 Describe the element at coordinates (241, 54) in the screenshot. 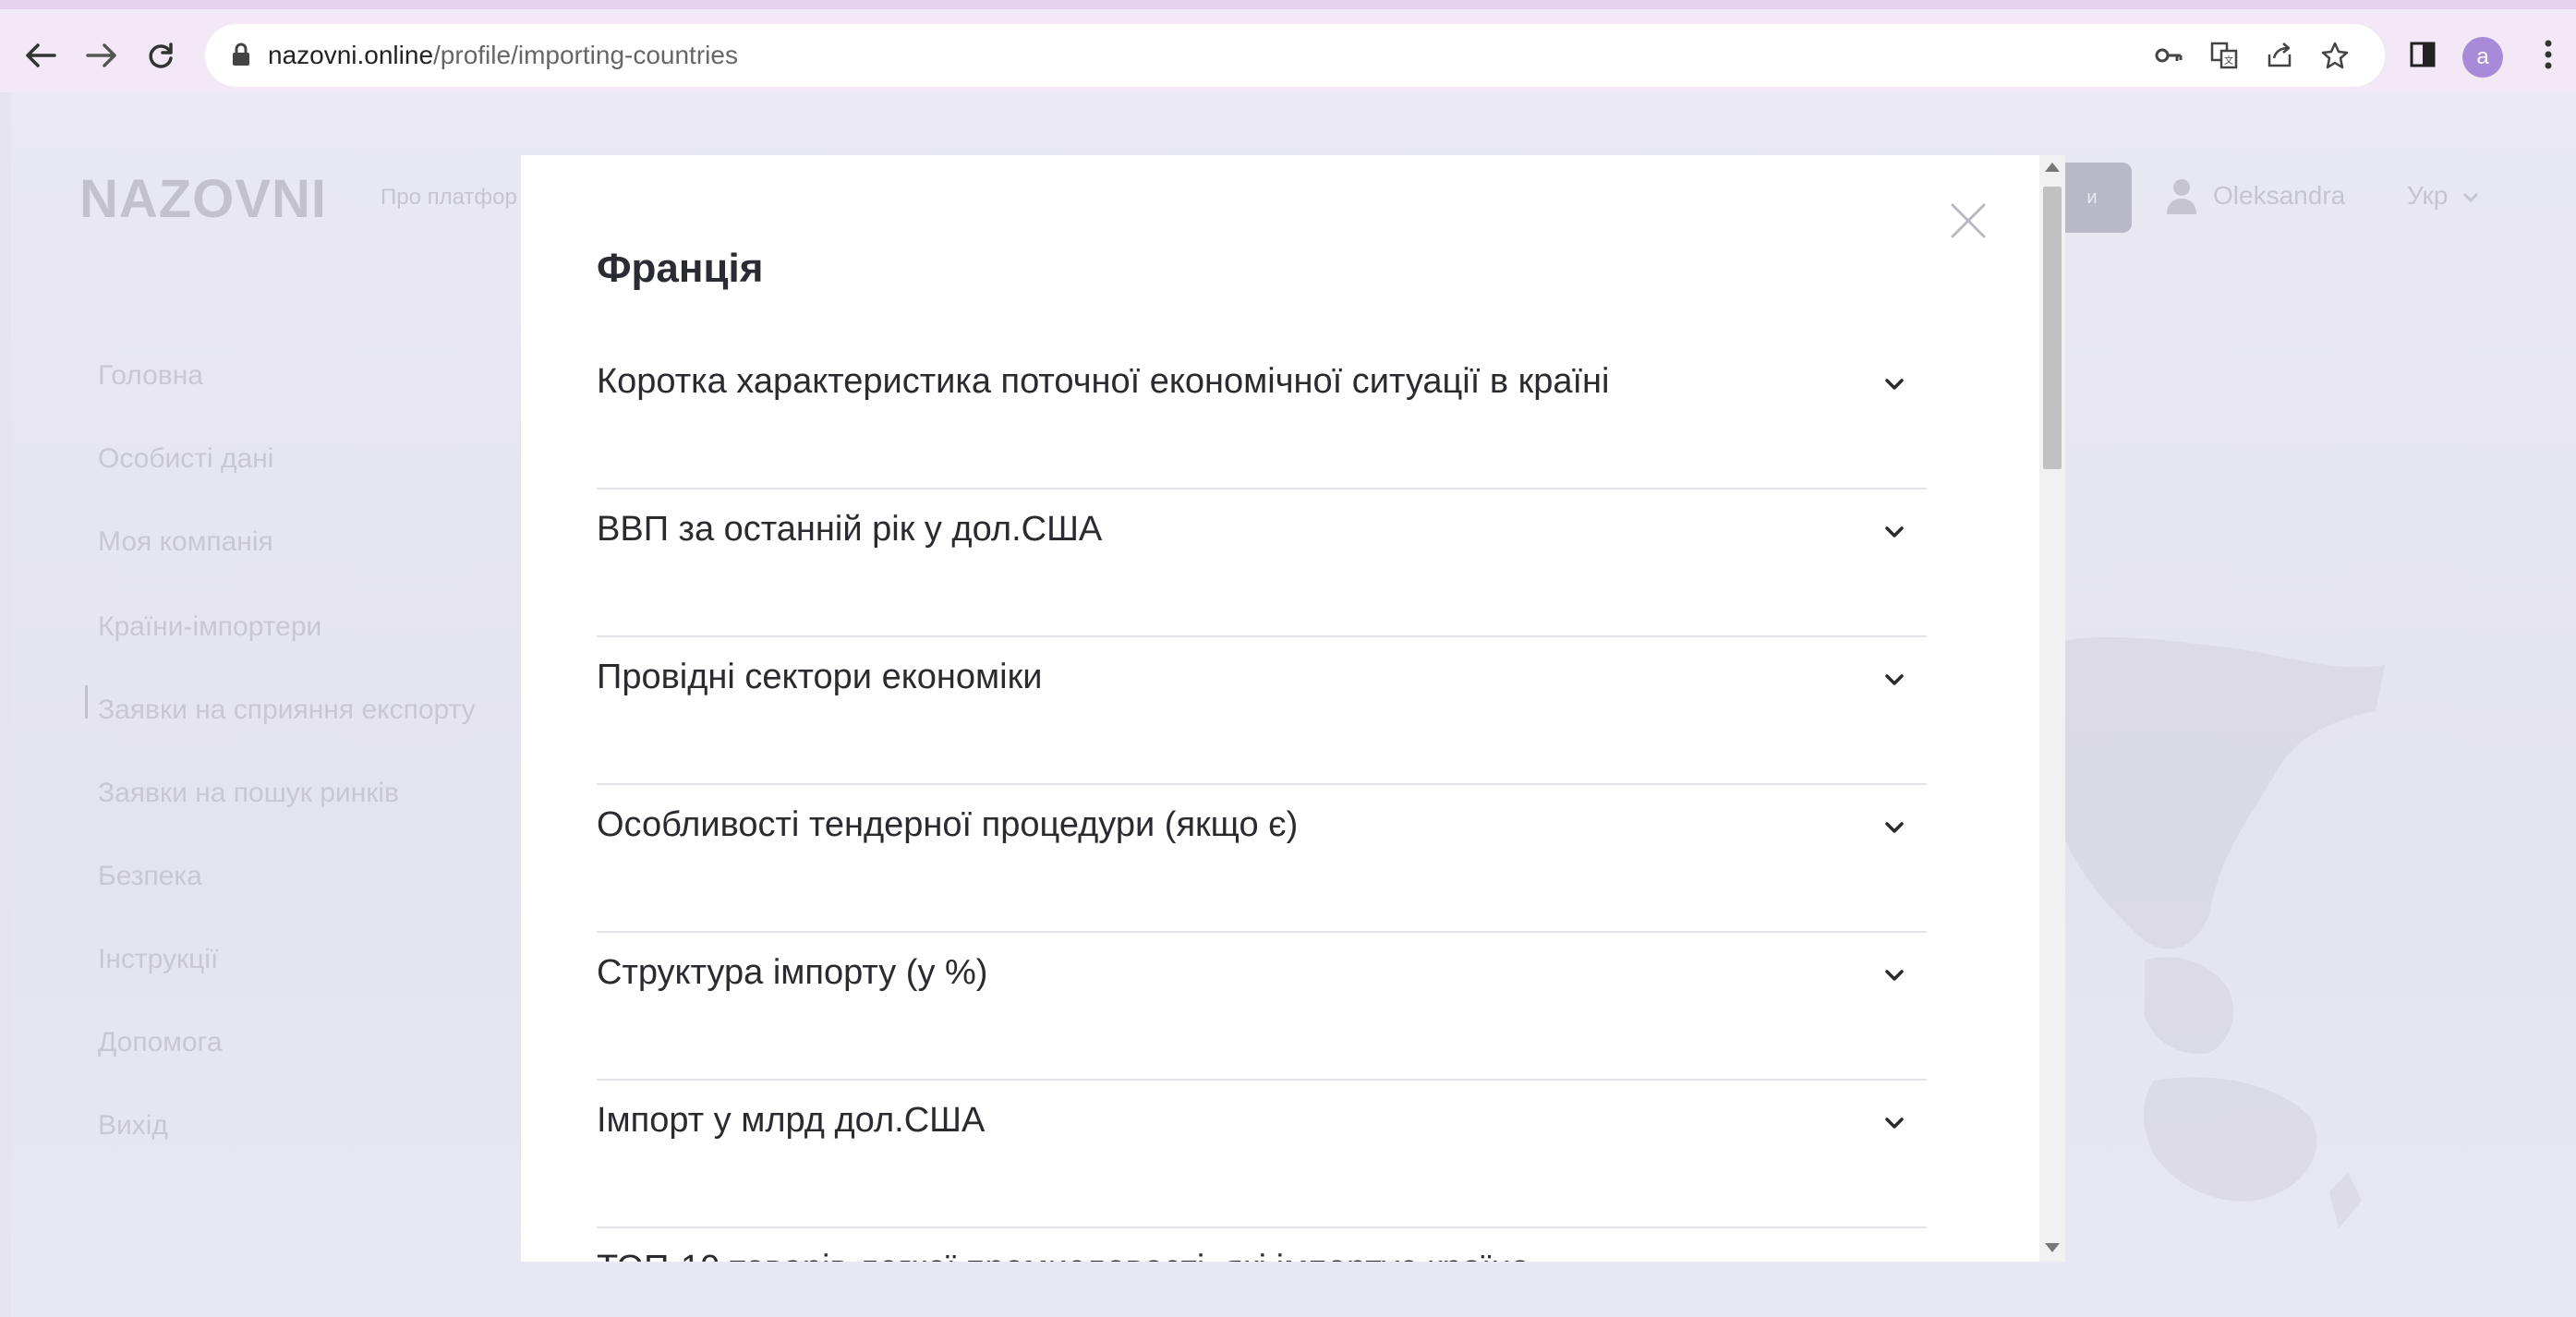

I see `lock-icon` at that location.